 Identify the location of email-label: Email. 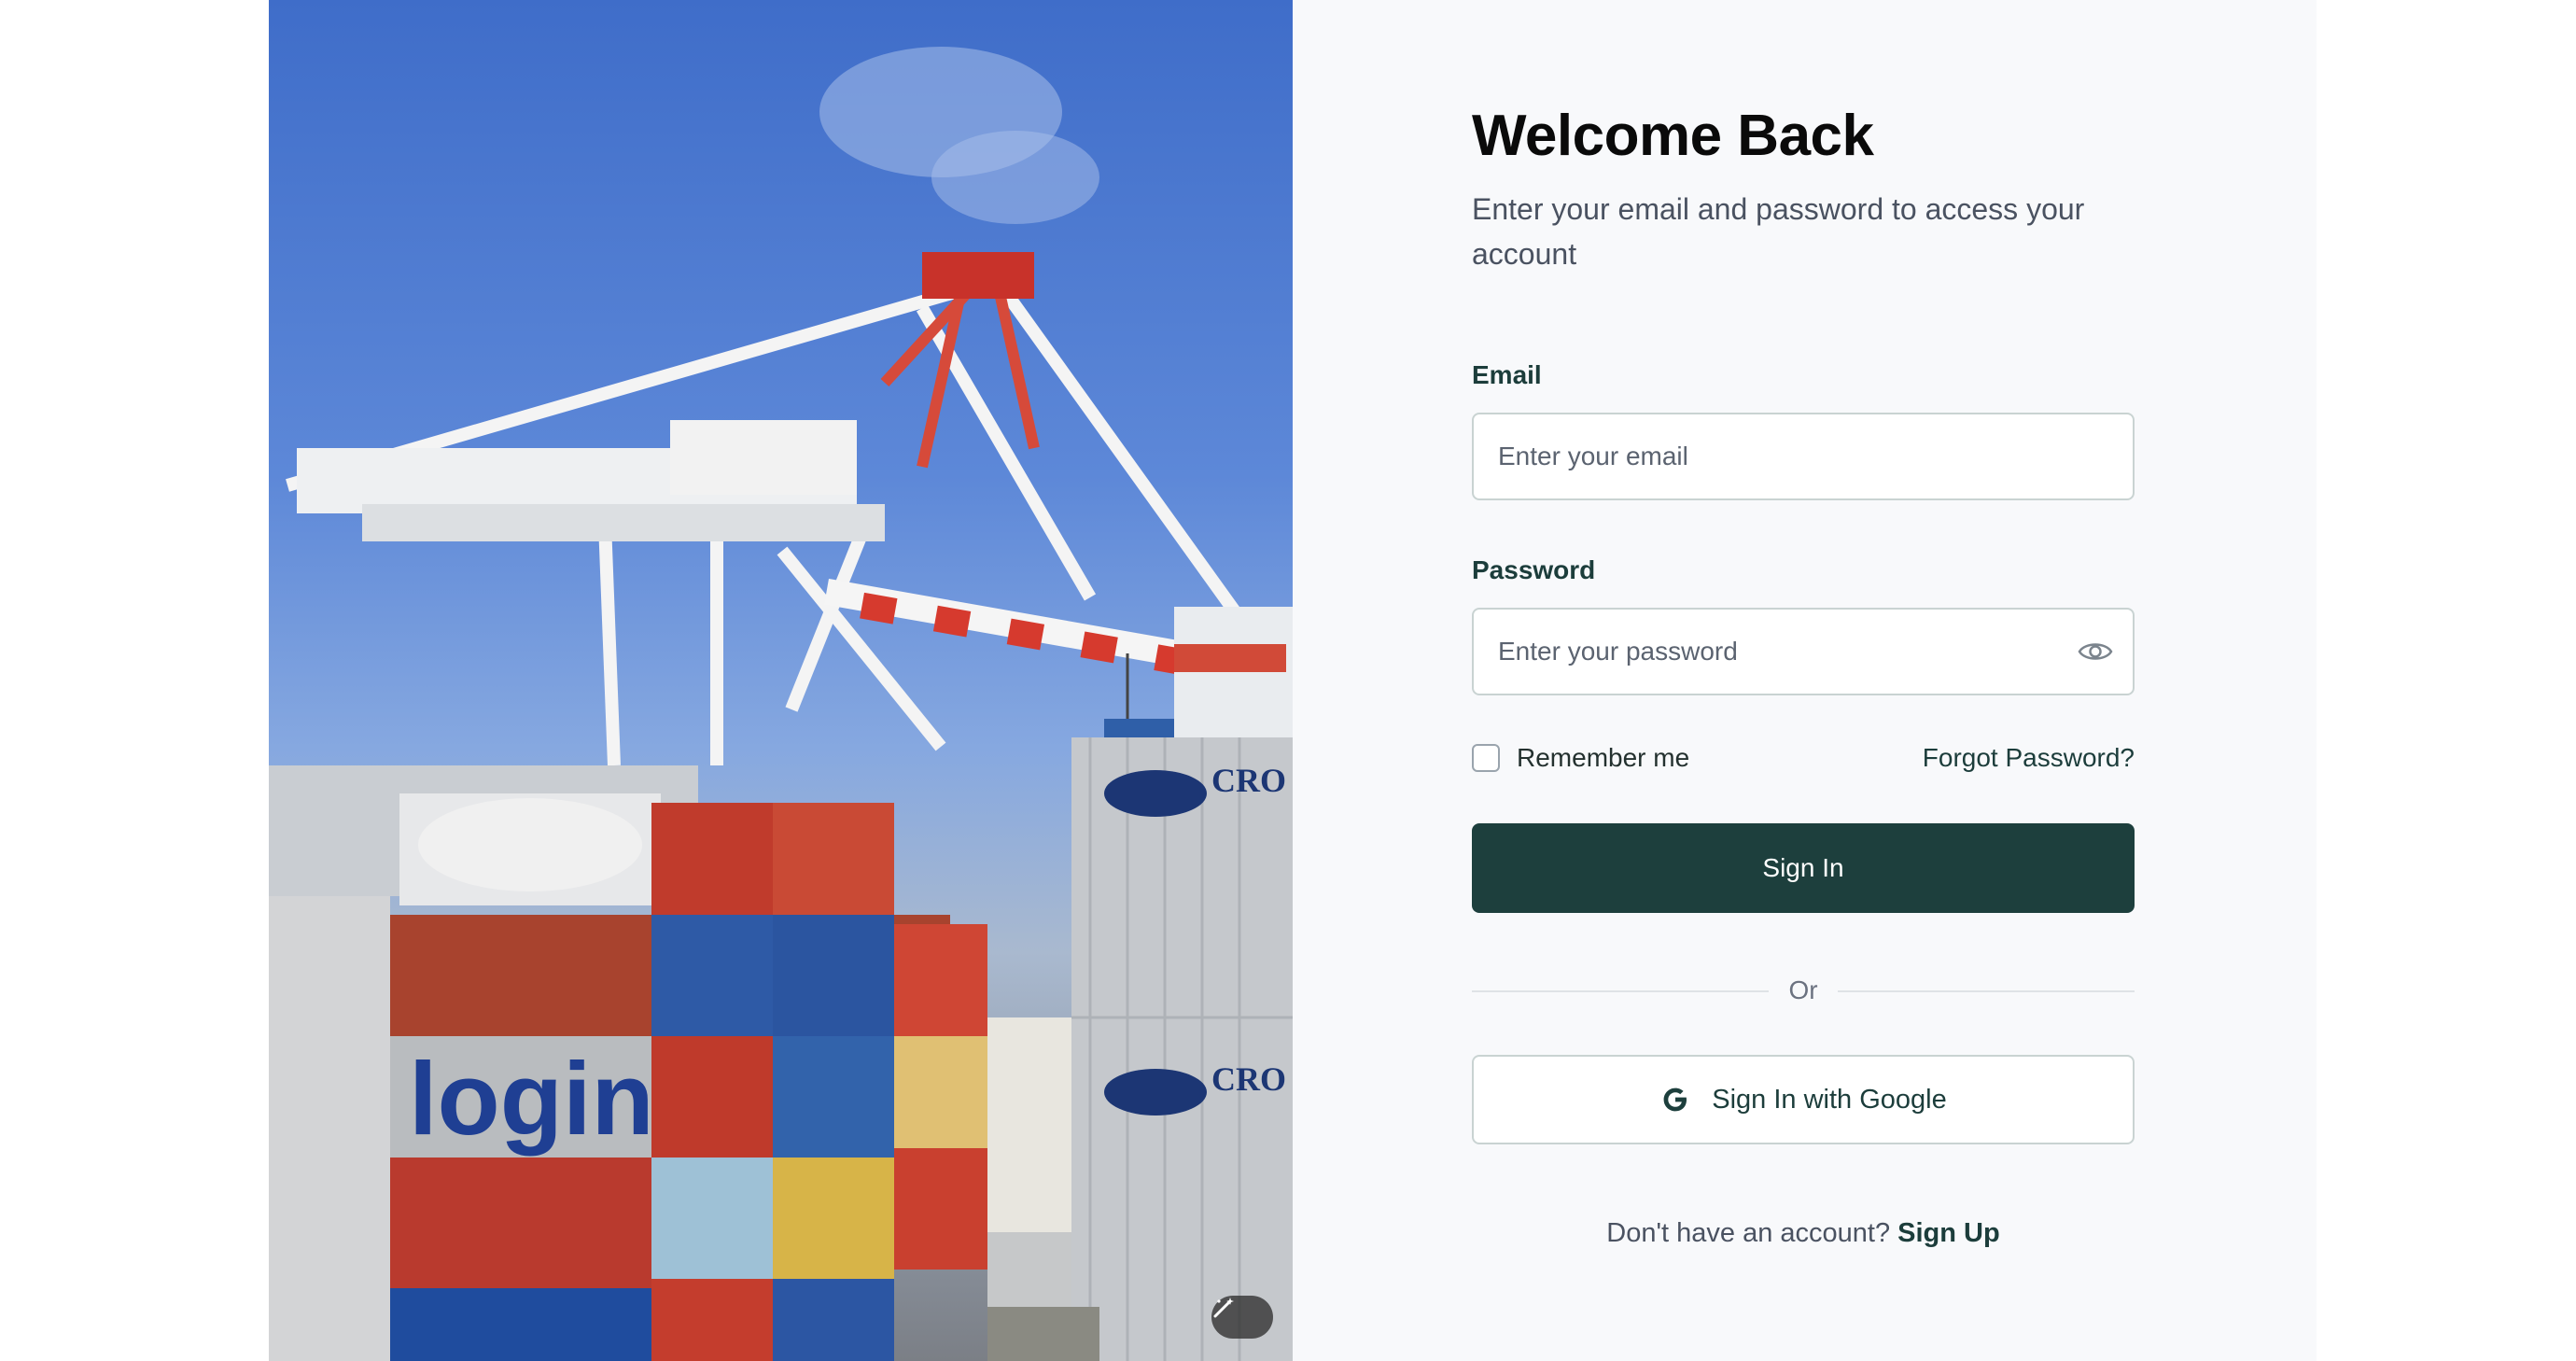
(1507, 374).